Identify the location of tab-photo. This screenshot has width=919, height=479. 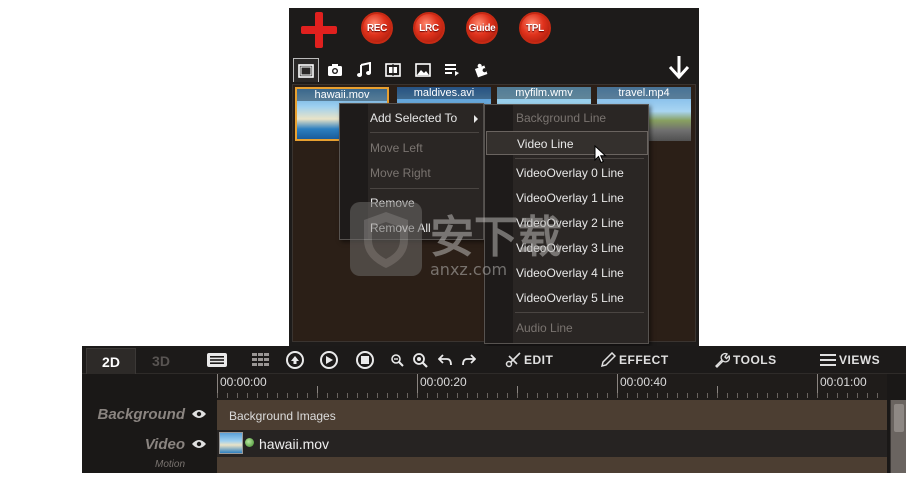
(335, 70).